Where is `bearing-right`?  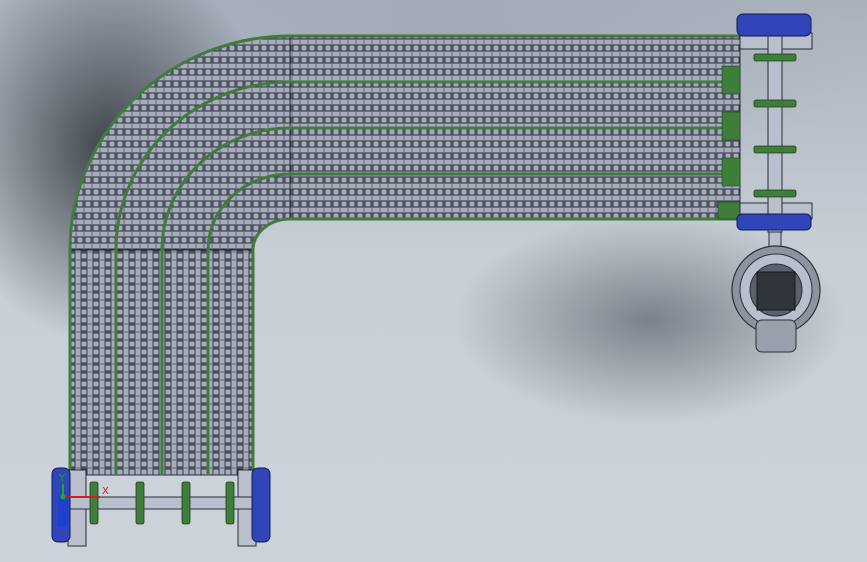
bearing-right is located at coordinates (261, 505).